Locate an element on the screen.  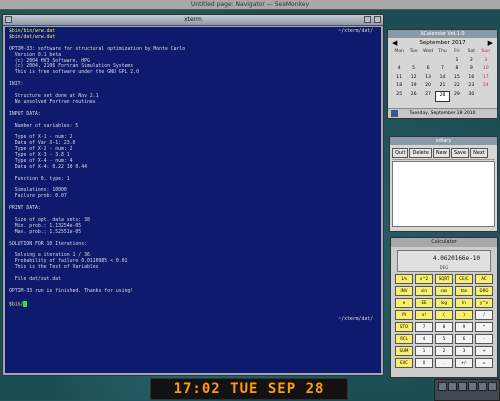
calc-key-button: 1/x is located at coordinates (404, 279).